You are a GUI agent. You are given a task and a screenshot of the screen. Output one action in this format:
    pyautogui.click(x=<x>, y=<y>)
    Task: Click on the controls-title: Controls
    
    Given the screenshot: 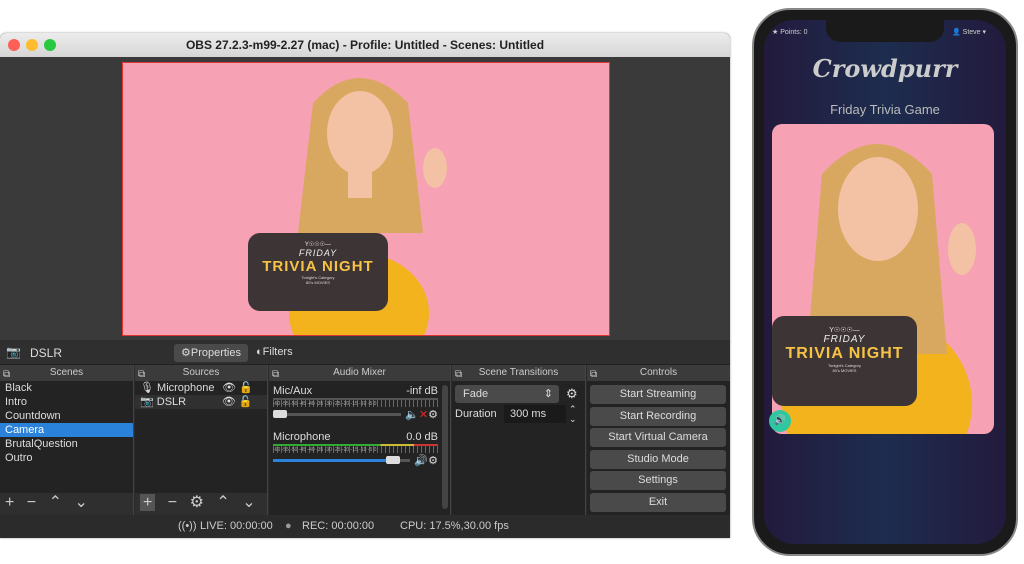 What is the action you would take?
    pyautogui.click(x=658, y=372)
    